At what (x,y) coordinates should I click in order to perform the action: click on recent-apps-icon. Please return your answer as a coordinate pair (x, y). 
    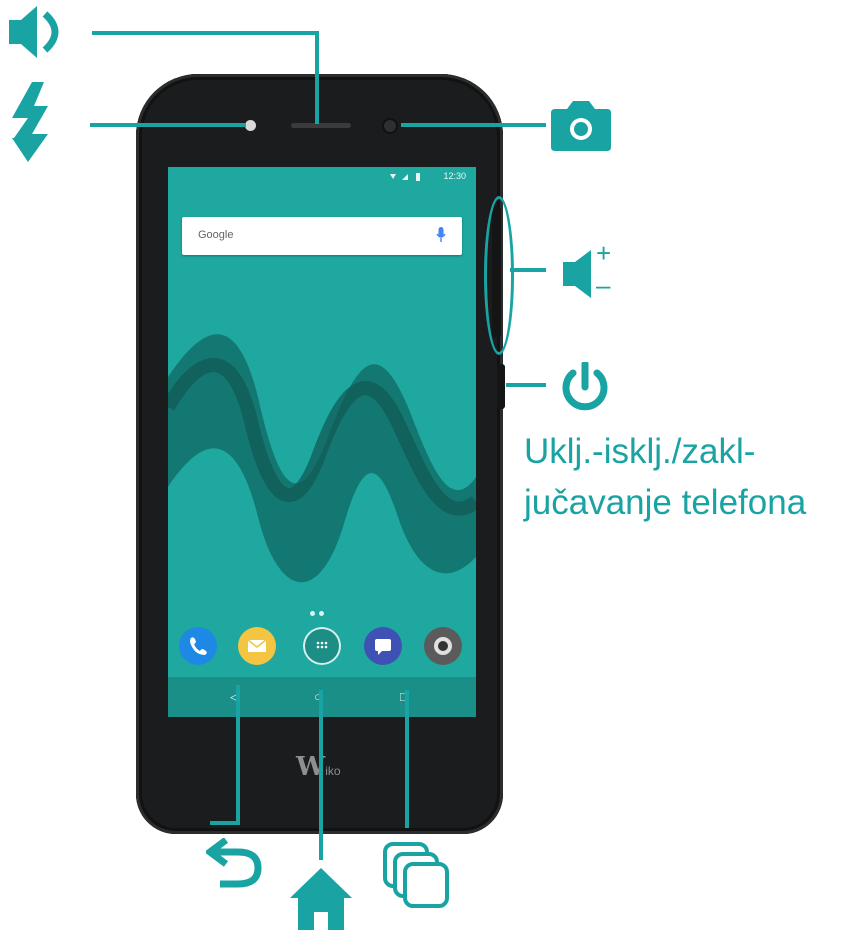
    Looking at the image, I should click on (416, 875).